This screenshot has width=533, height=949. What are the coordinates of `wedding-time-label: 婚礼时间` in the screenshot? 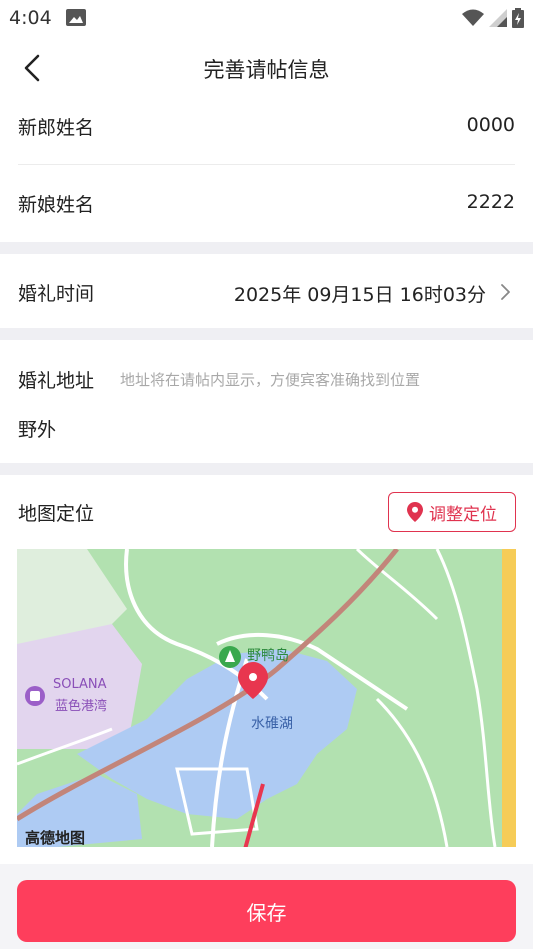 It's located at (56, 294).